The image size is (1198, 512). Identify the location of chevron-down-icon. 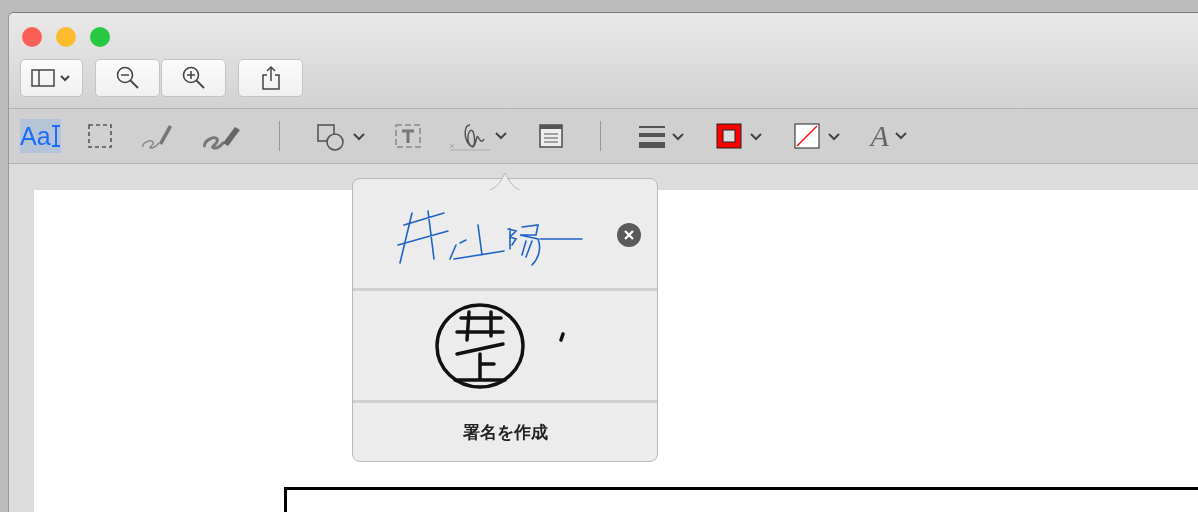
(900, 136).